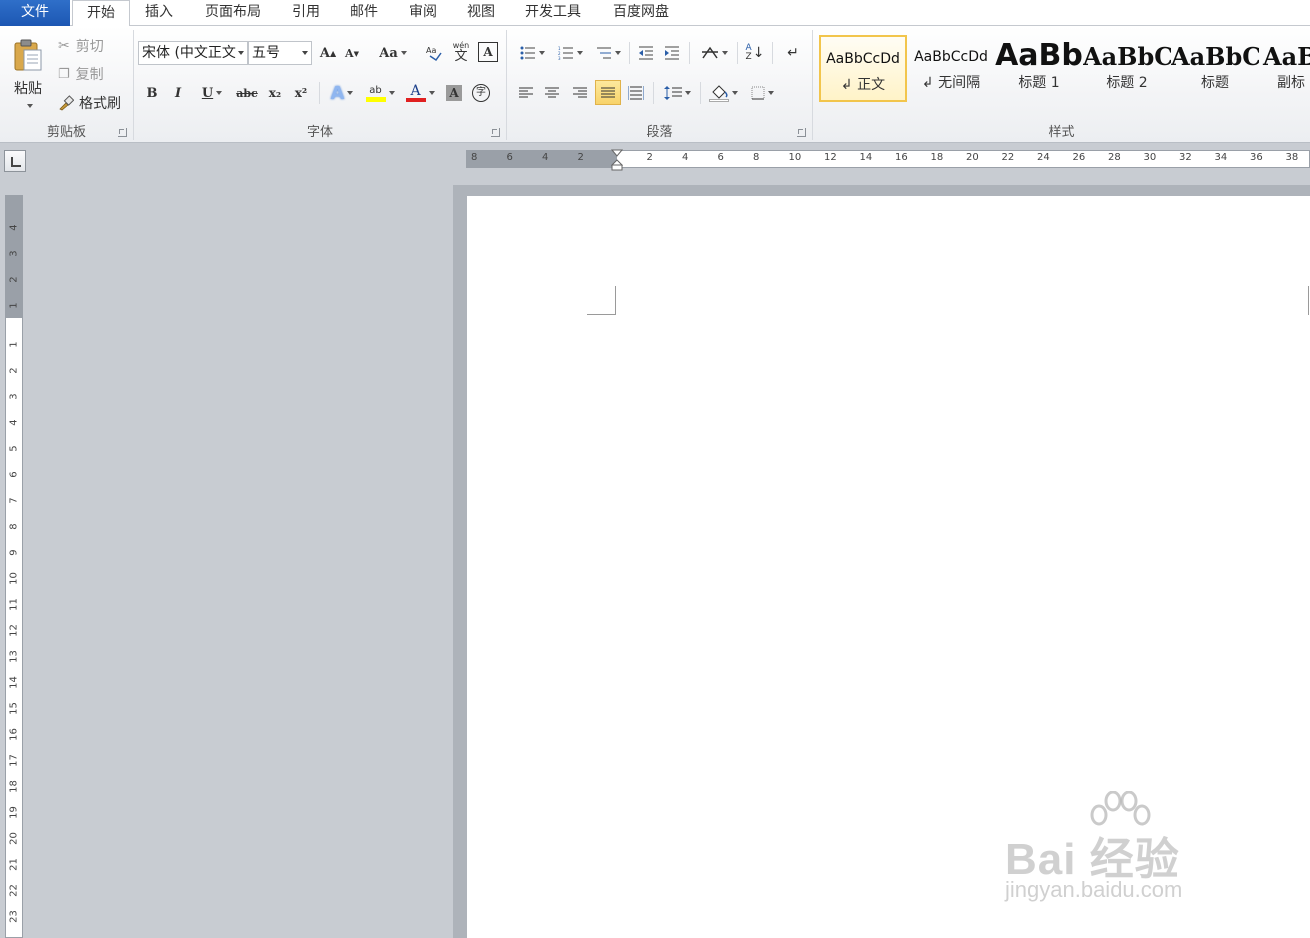 The width and height of the screenshot is (1310, 938). What do you see at coordinates (700, 93) in the screenshot?
I see `separator` at bounding box center [700, 93].